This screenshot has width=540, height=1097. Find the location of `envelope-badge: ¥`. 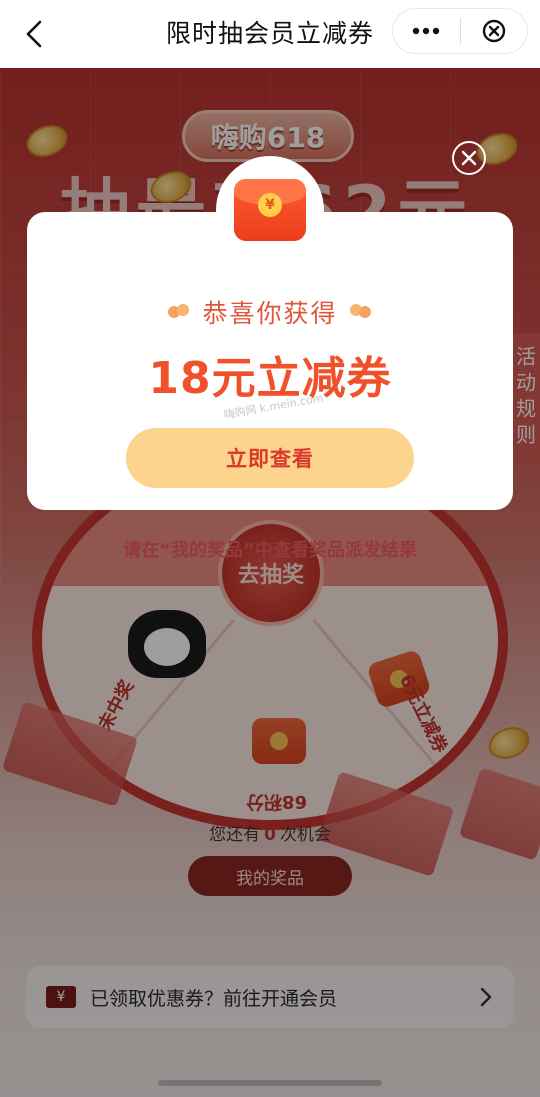

envelope-badge: ¥ is located at coordinates (270, 210).